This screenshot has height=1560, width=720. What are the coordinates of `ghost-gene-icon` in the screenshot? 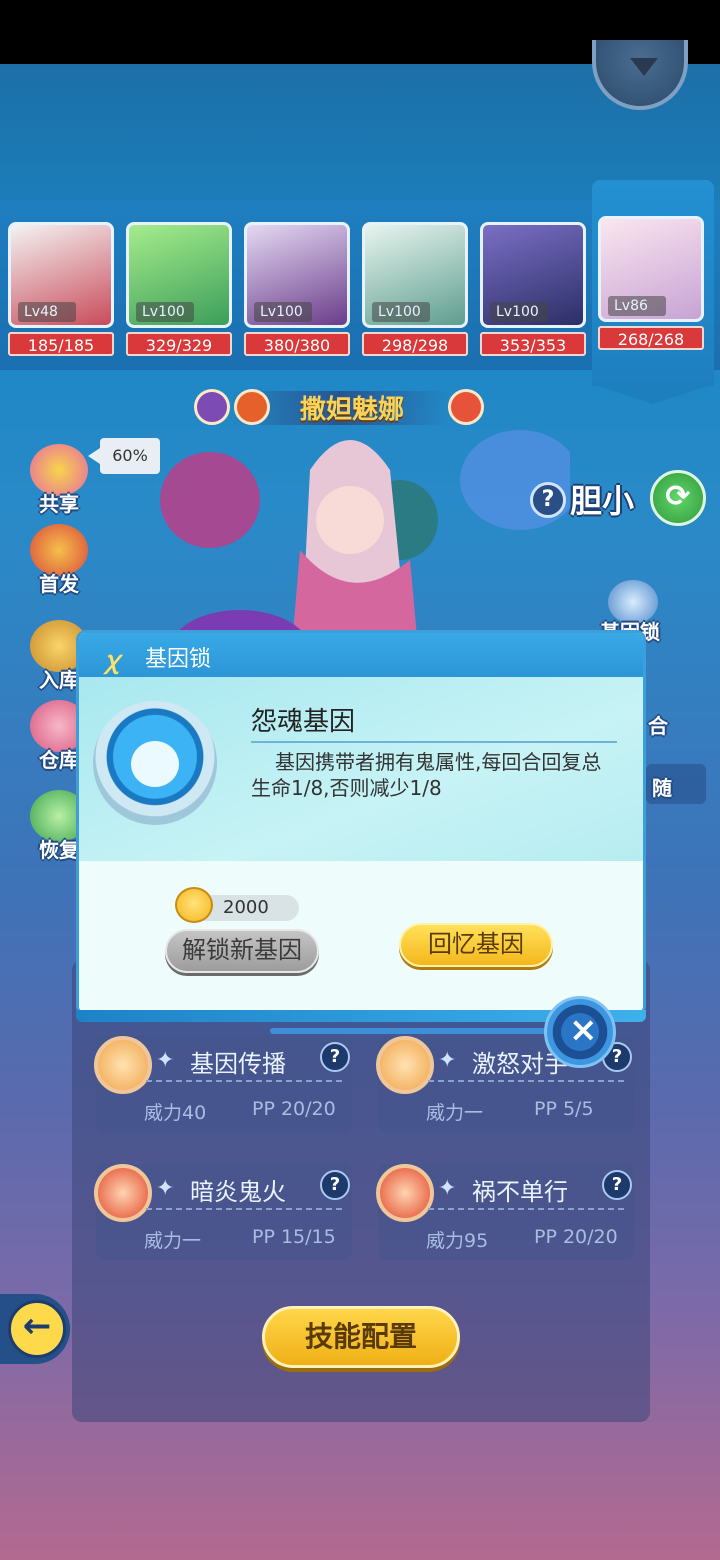 It's located at (155, 763).